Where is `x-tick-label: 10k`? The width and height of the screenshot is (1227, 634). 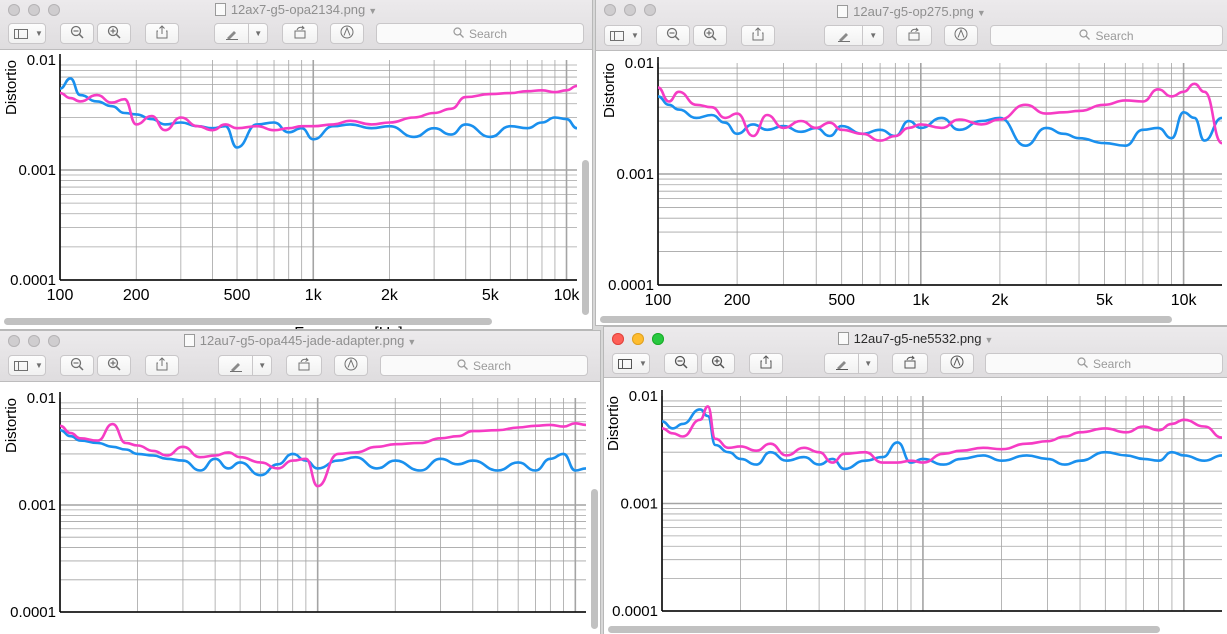
x-tick-label: 10k is located at coordinates (567, 295).